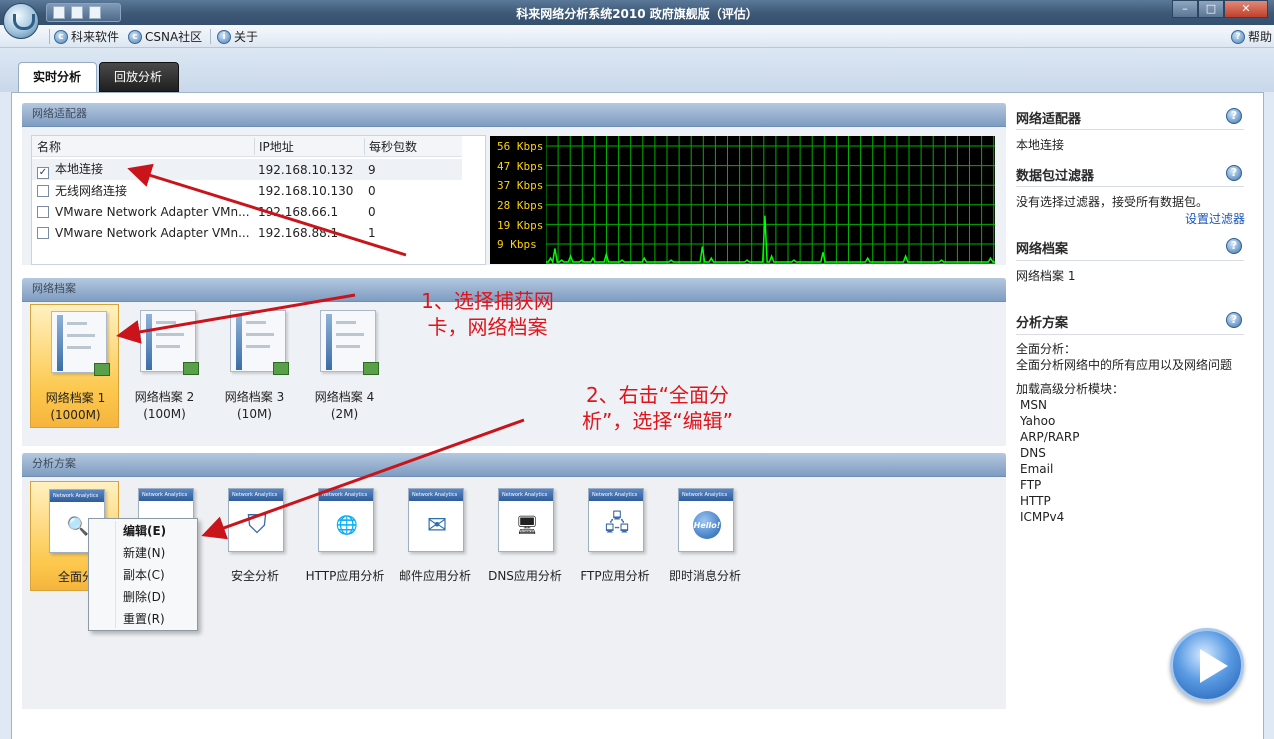 The width and height of the screenshot is (1274, 739). I want to click on profile-card-3: 网络档案 3 (10M), so click(254, 366).